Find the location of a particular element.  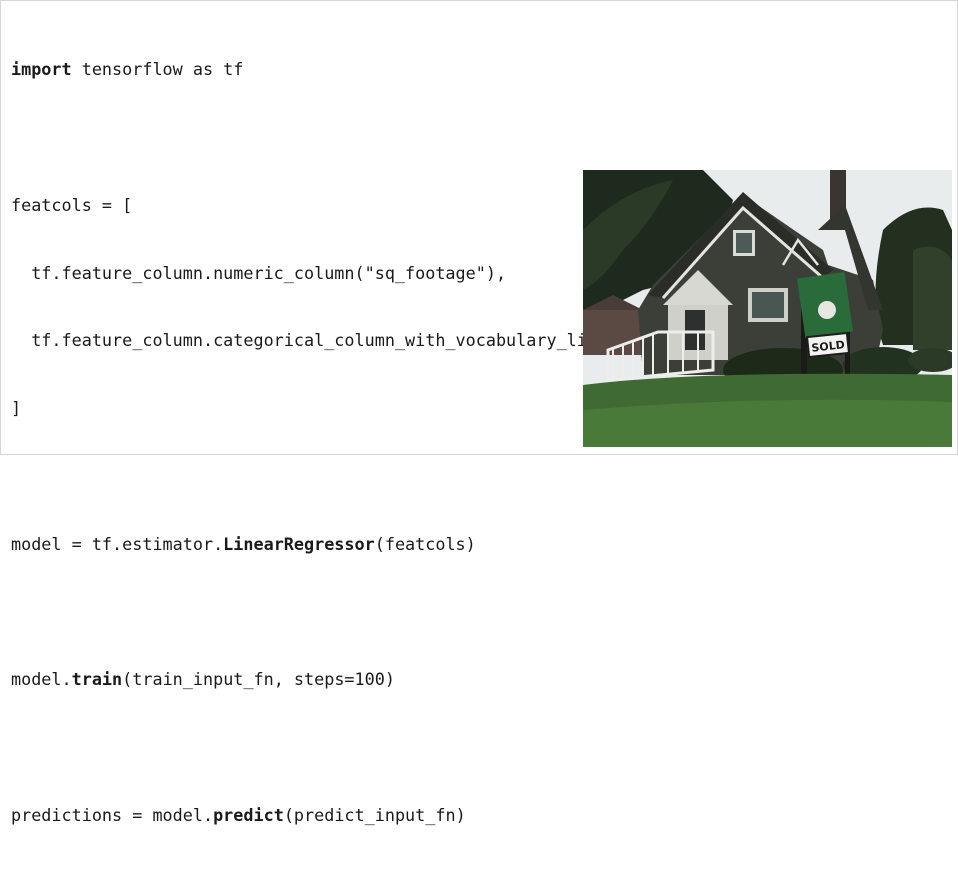

code-line-10: model.train(train_input_fn, steps=100) is located at coordinates (203, 679).